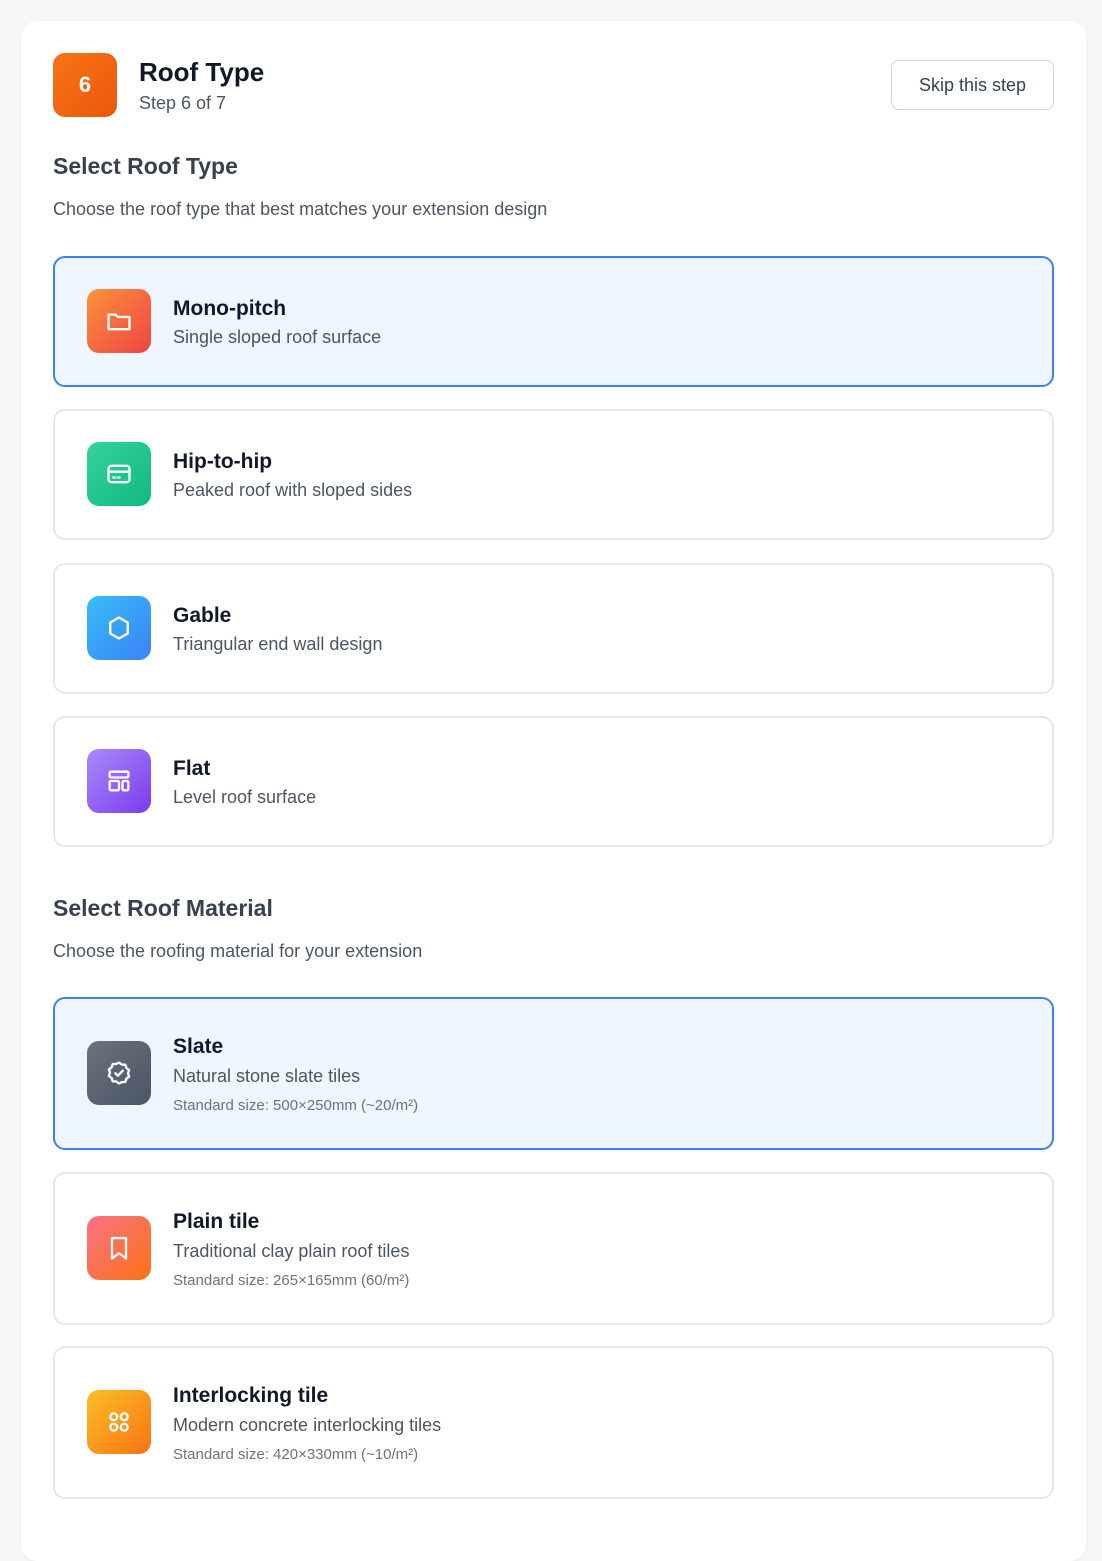 This screenshot has width=1102, height=1561. What do you see at coordinates (278, 644) in the screenshot?
I see `option-description: Triangular end wall design` at bounding box center [278, 644].